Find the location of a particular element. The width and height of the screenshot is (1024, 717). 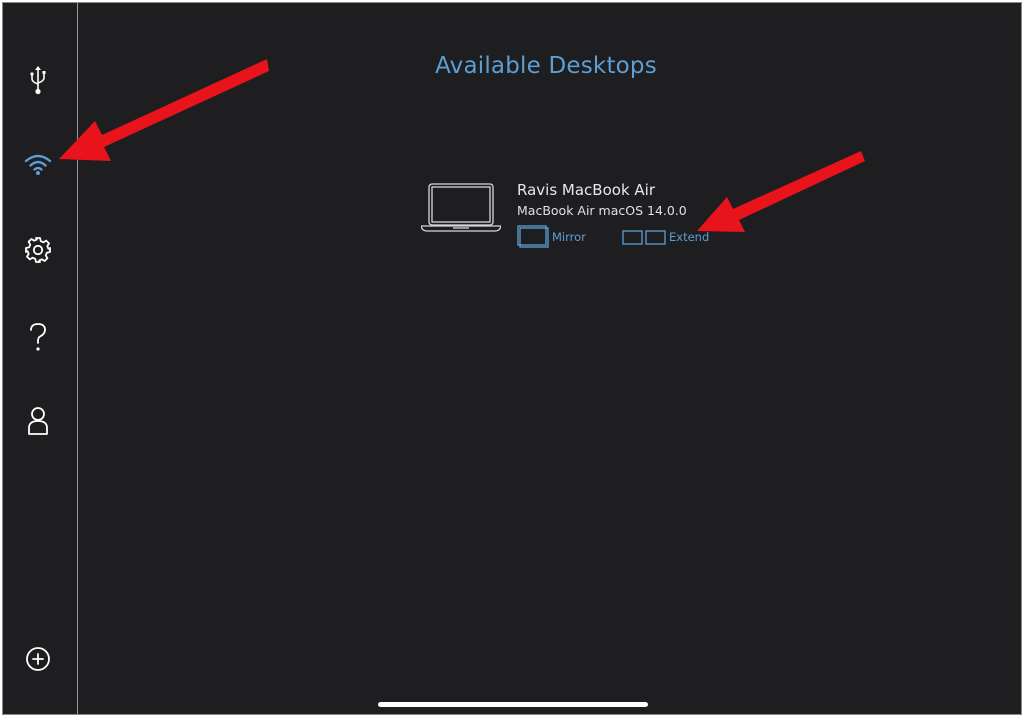

extend-button: Extend is located at coordinates (665, 237).